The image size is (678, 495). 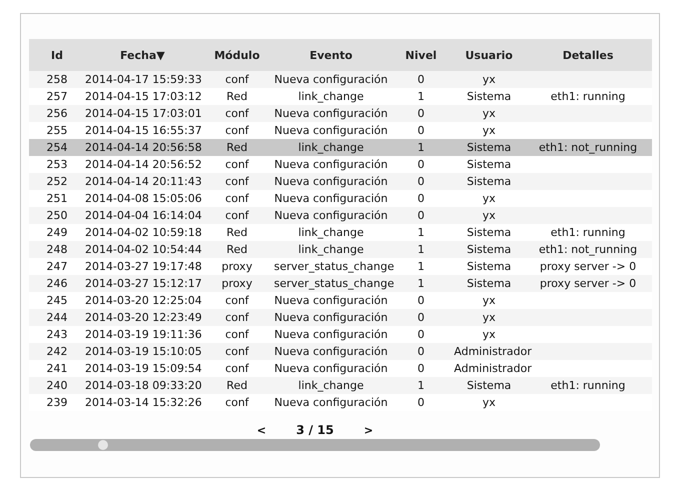 I want to click on table-cell: 251, so click(x=57, y=198).